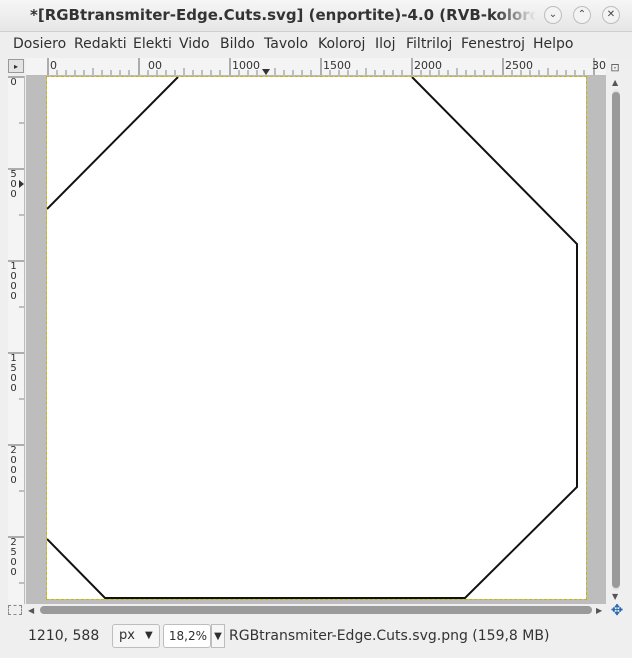  Describe the element at coordinates (246, 65) in the screenshot. I see `h-ruler-label: 1000` at that location.